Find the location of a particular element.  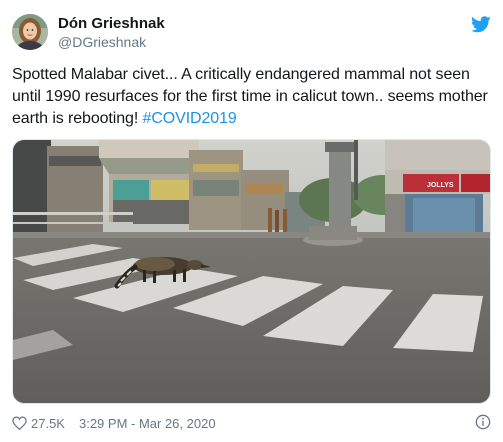

tweet-footer: 27.5K 3:29 PM - Mar 26, 2020 is located at coordinates (114, 423).